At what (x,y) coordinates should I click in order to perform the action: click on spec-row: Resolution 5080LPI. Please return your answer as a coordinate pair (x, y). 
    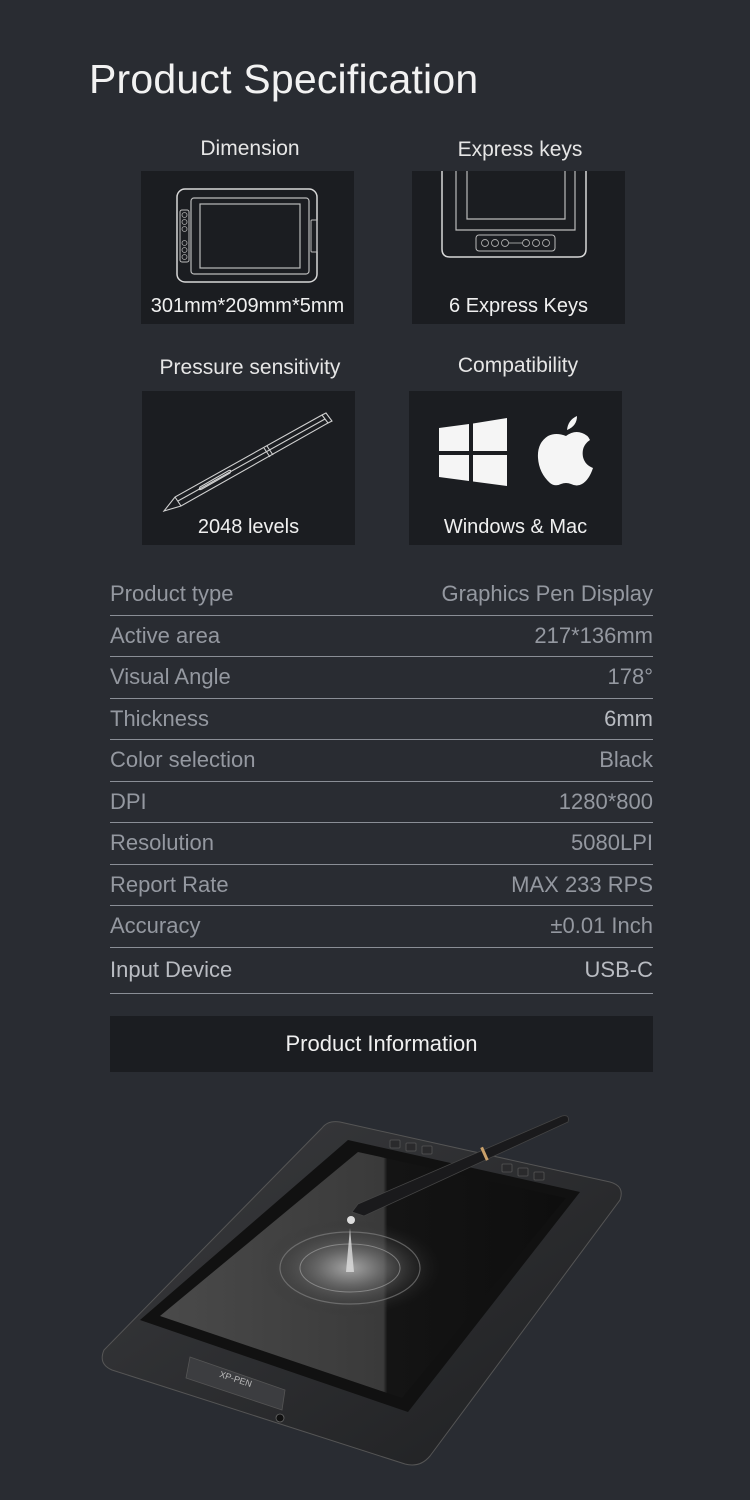
    Looking at the image, I should click on (381, 844).